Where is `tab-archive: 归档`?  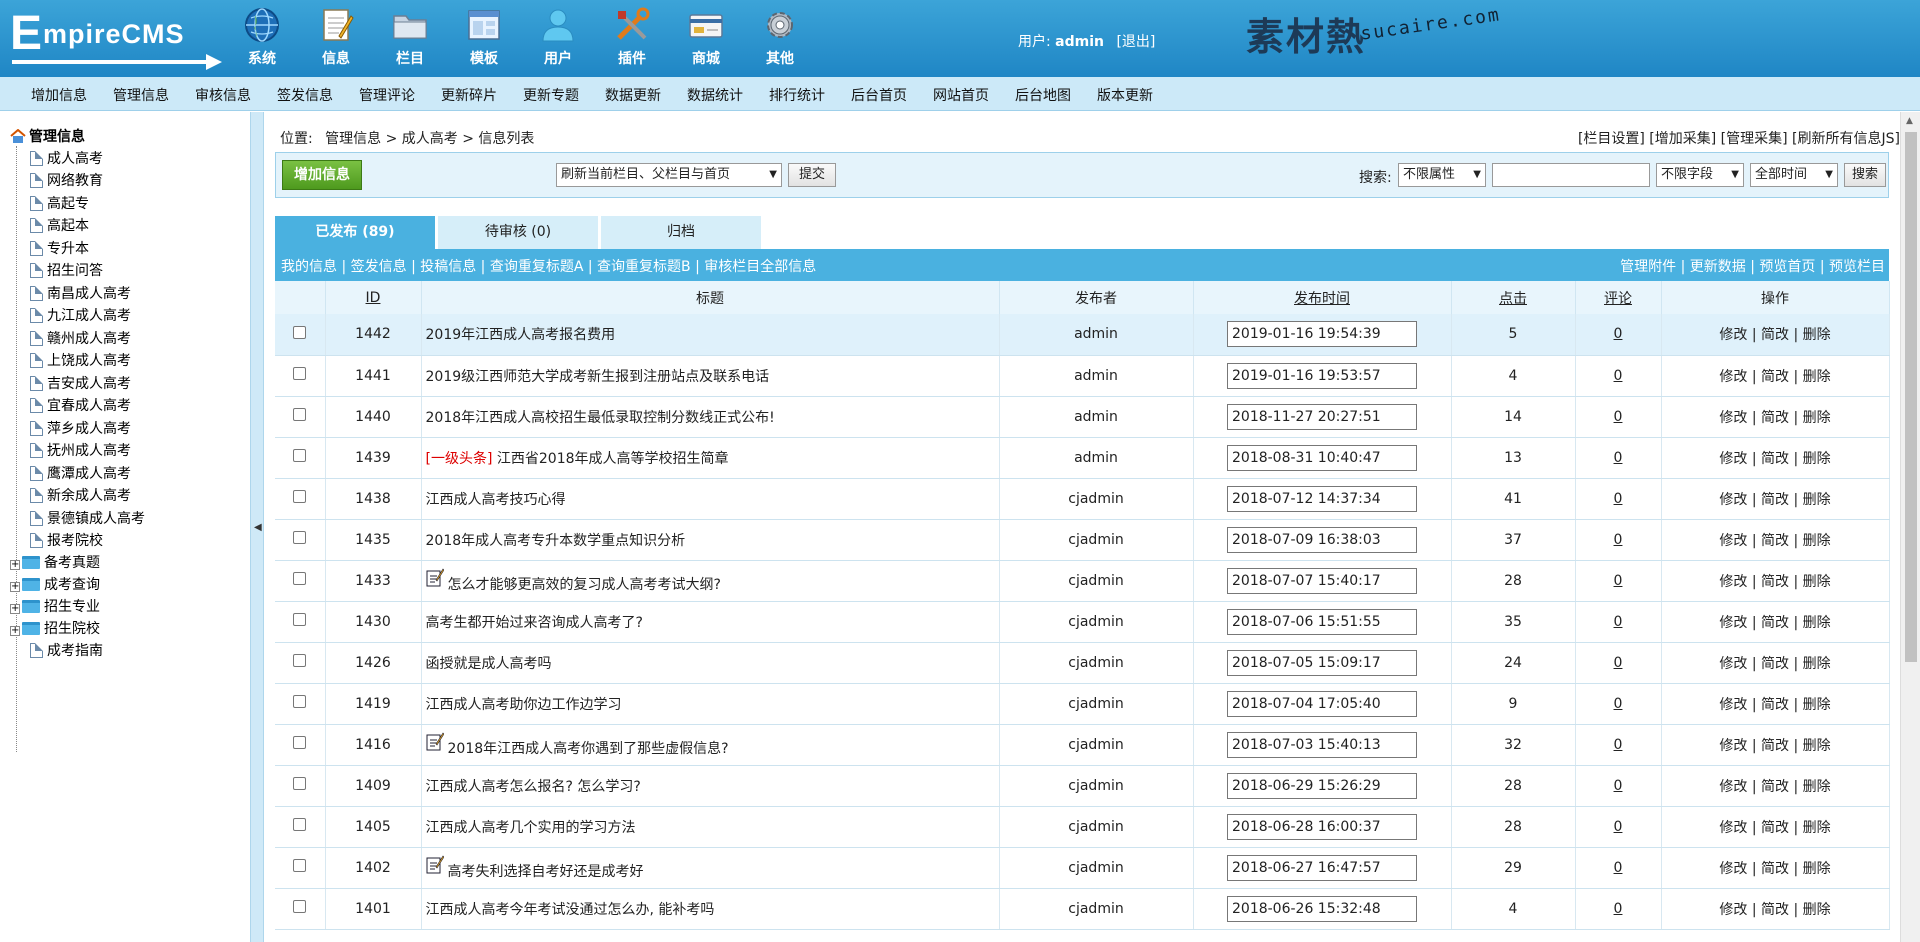 tab-archive: 归档 is located at coordinates (681, 232).